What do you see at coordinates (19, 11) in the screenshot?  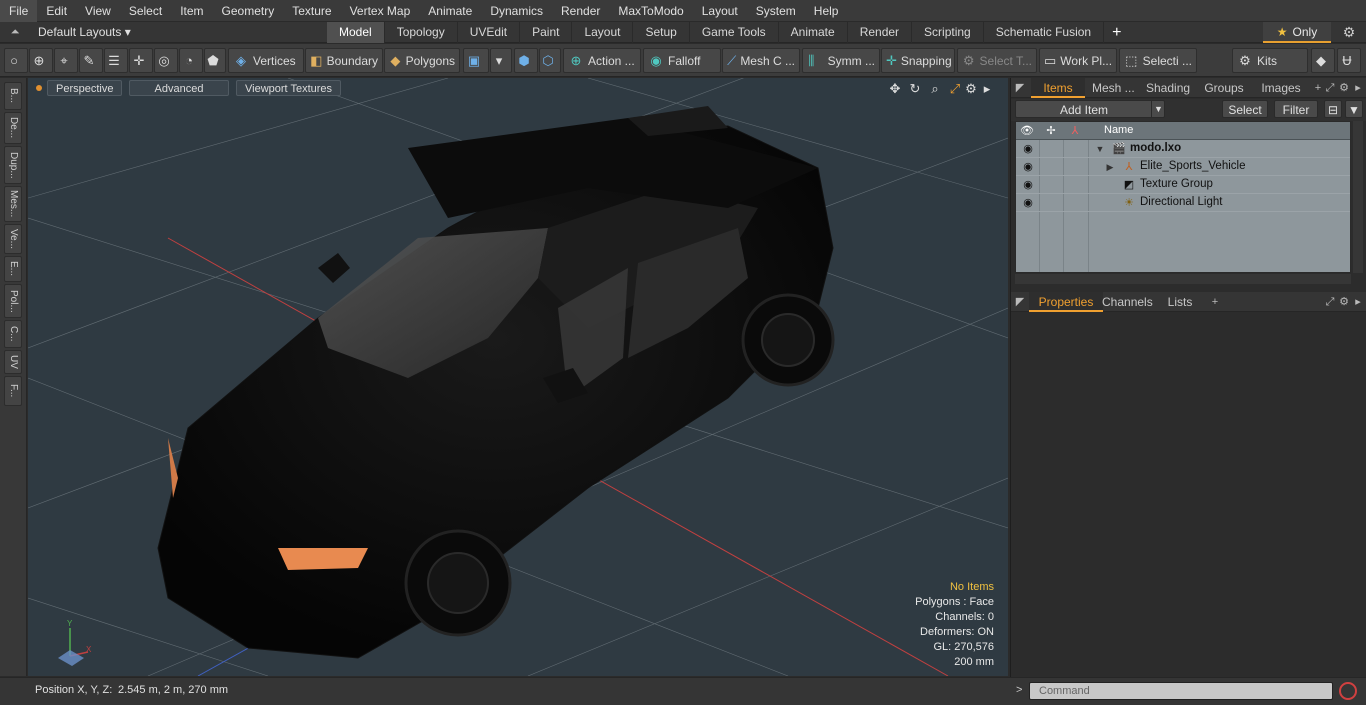 I see `menu-file: File` at bounding box center [19, 11].